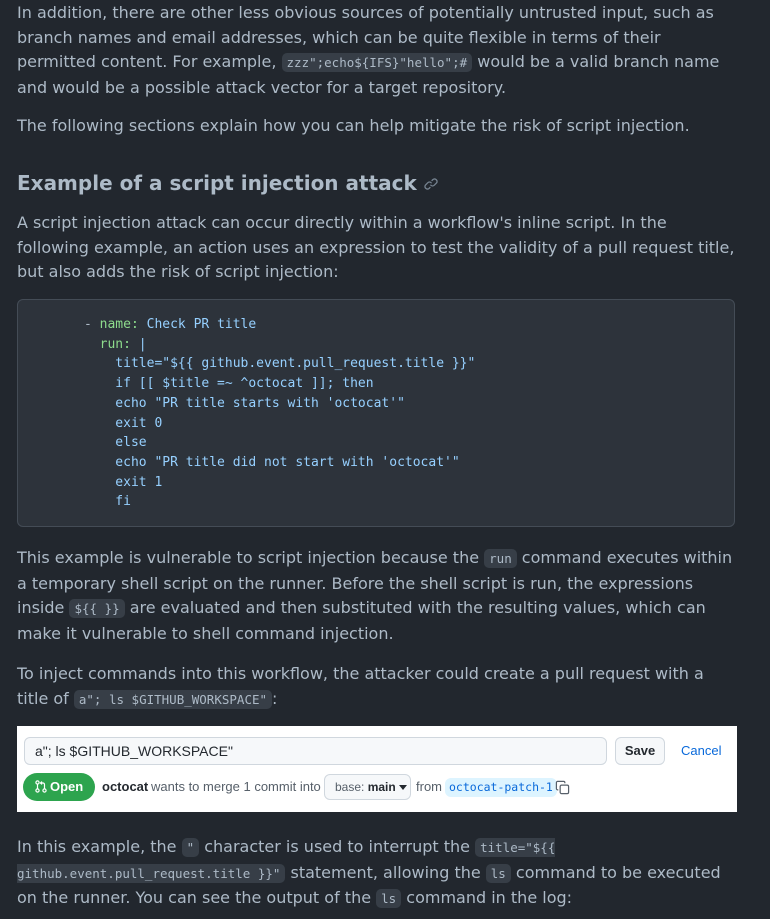 Image resolution: width=770 pixels, height=919 pixels. I want to click on inline-code-branch-name: zzz";echo${IFS}"hello";#, so click(377, 62).